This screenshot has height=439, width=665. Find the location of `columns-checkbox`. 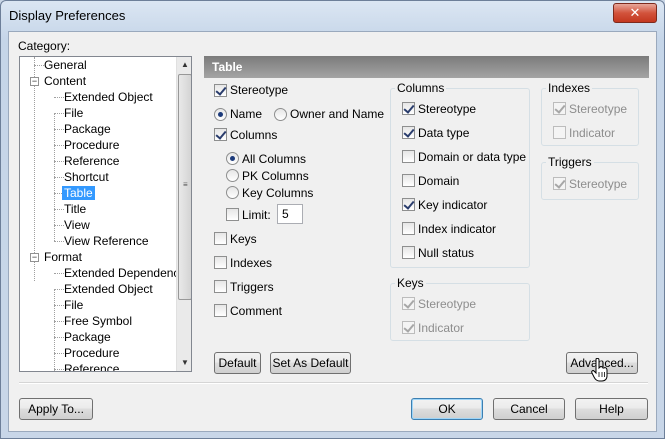

columns-checkbox is located at coordinates (220, 134).